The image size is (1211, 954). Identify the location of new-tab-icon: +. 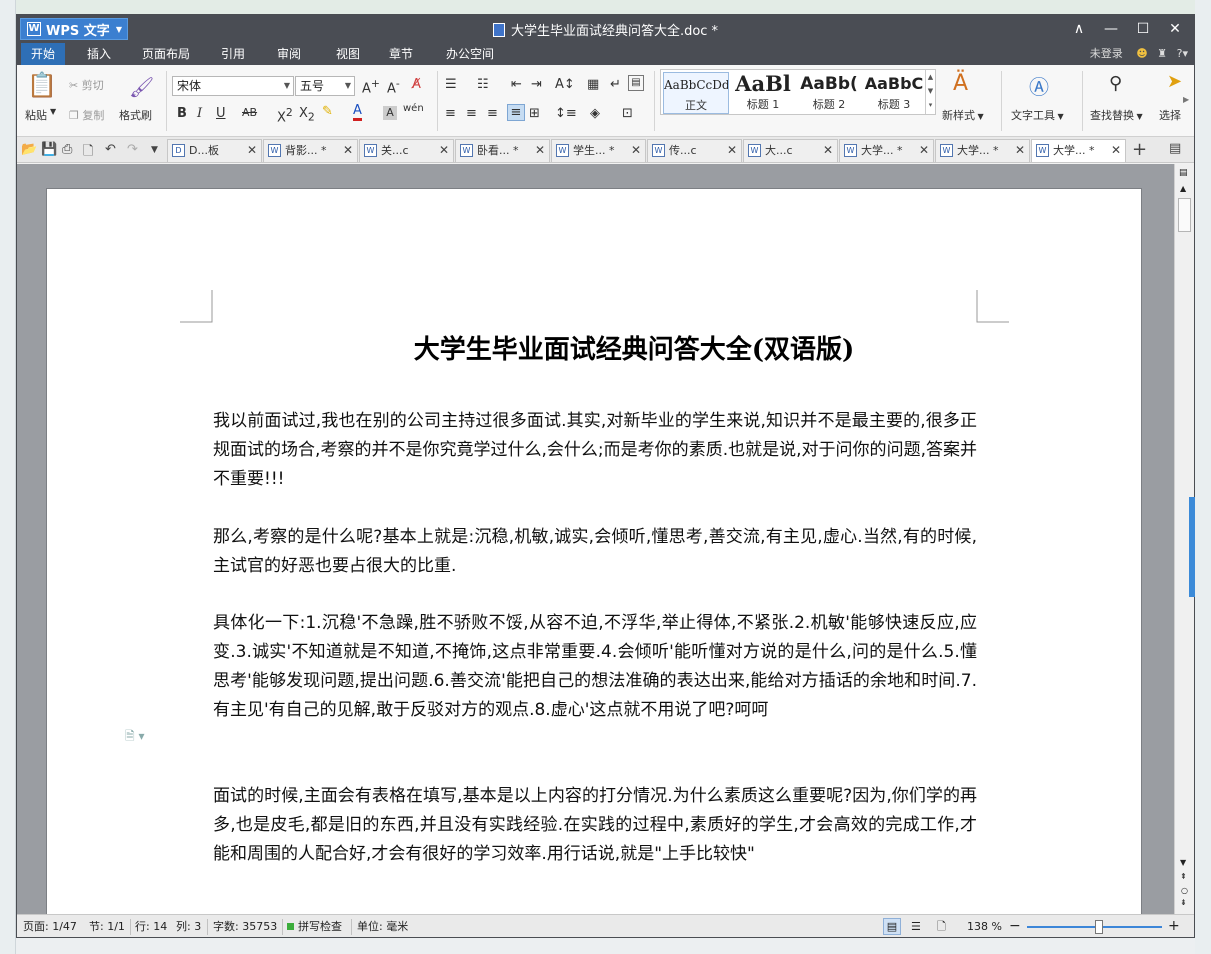
(1139, 149).